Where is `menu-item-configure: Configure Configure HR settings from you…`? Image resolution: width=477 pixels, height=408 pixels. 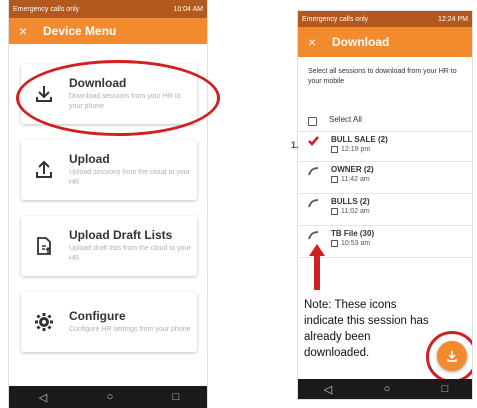
menu-item-configure: Configure Configure HR settings from you… is located at coordinates (109, 322).